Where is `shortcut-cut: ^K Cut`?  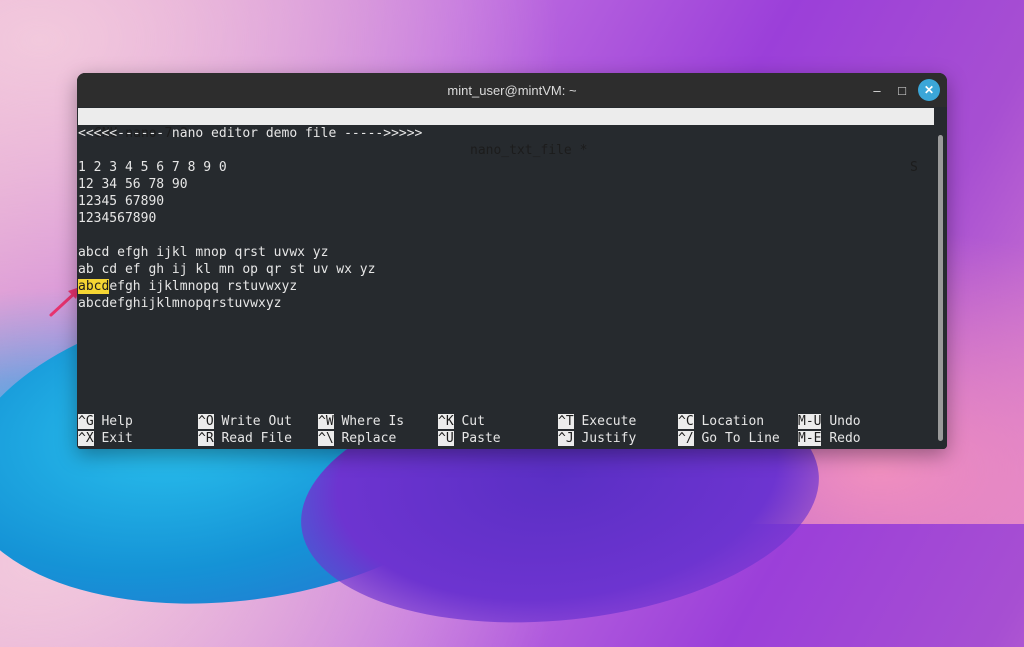
shortcut-cut: ^K Cut is located at coordinates (461, 421).